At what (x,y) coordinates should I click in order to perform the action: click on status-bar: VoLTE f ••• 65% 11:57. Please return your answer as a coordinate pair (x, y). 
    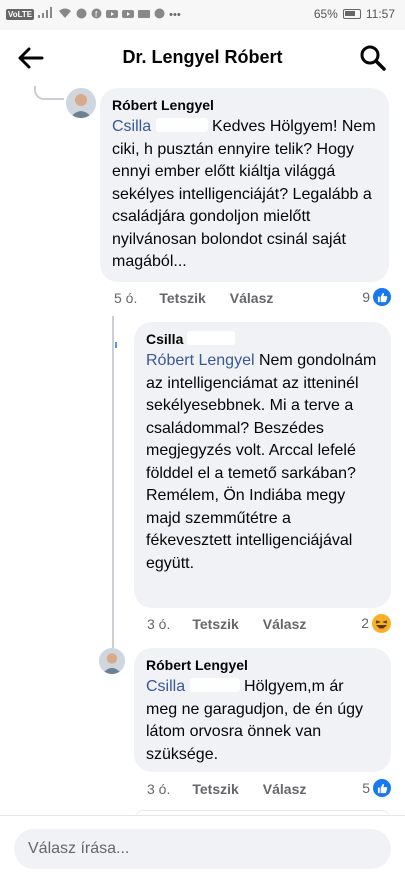
    Looking at the image, I should click on (202, 15).